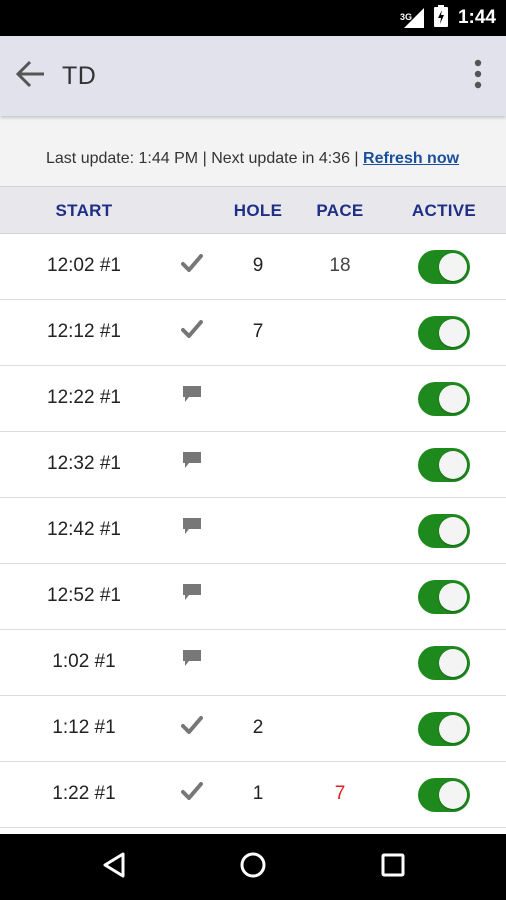  What do you see at coordinates (476, 17) in the screenshot?
I see `status-time: 1:44` at bounding box center [476, 17].